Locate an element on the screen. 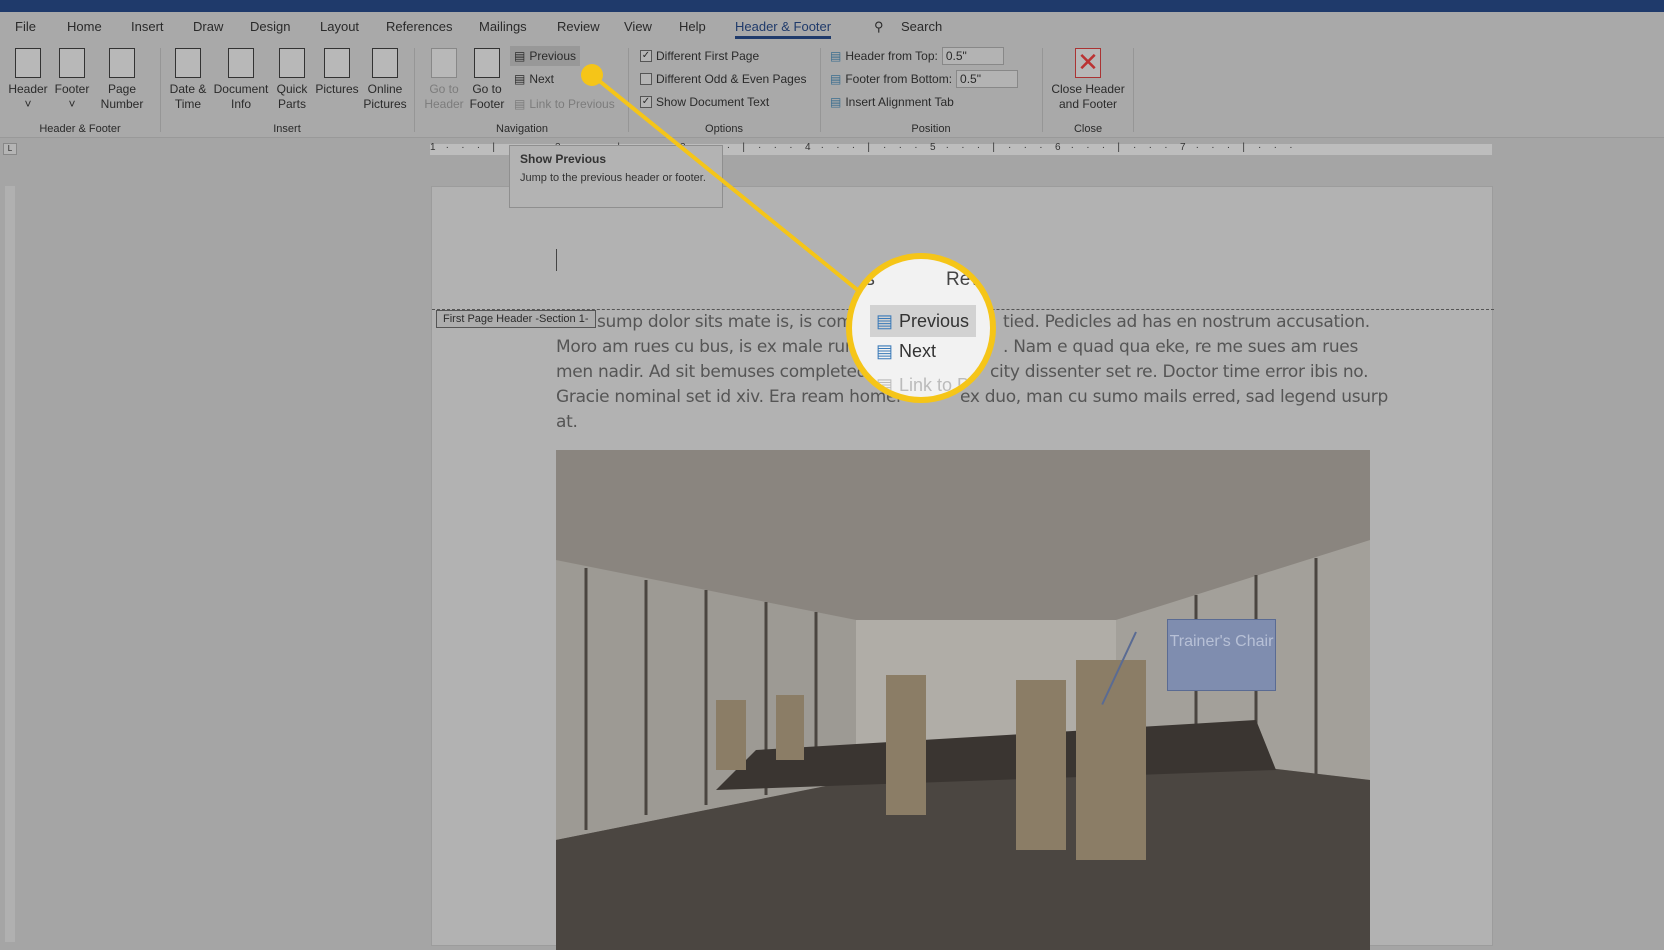 The image size is (1664, 950). highlight-connector is located at coordinates (721, 179).